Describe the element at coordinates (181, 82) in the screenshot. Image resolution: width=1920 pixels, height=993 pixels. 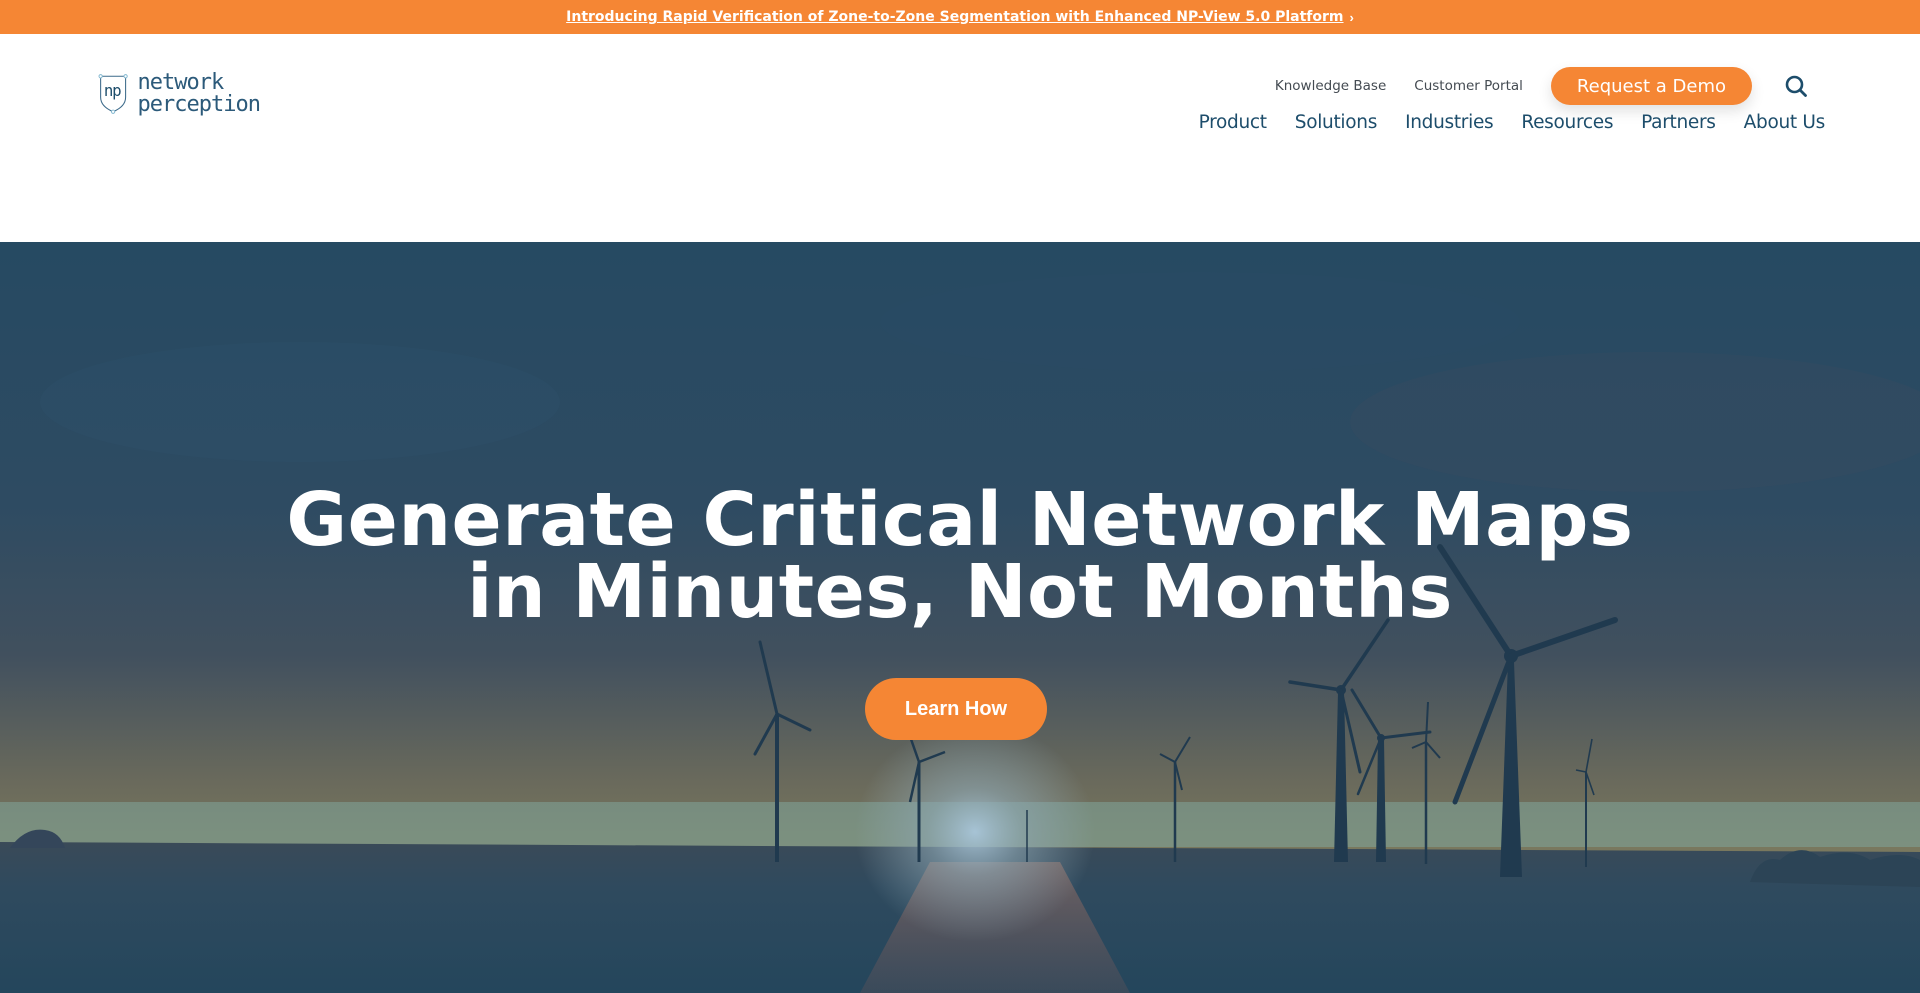
I see `logo-line-1: network` at that location.